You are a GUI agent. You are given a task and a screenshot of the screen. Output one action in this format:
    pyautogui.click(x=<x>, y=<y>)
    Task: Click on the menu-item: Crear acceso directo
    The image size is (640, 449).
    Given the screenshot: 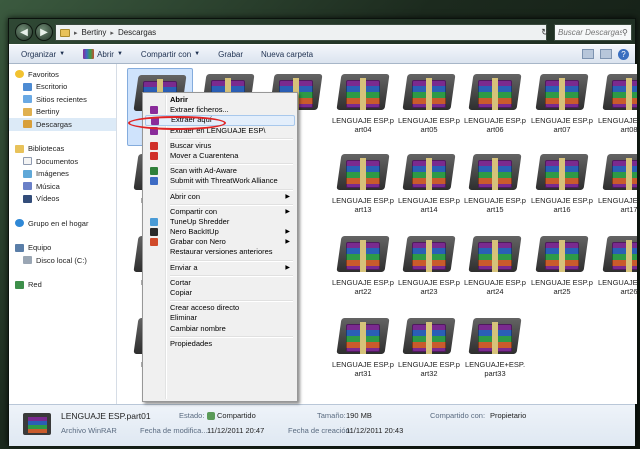 What is the action you would take?
    pyautogui.click(x=220, y=308)
    